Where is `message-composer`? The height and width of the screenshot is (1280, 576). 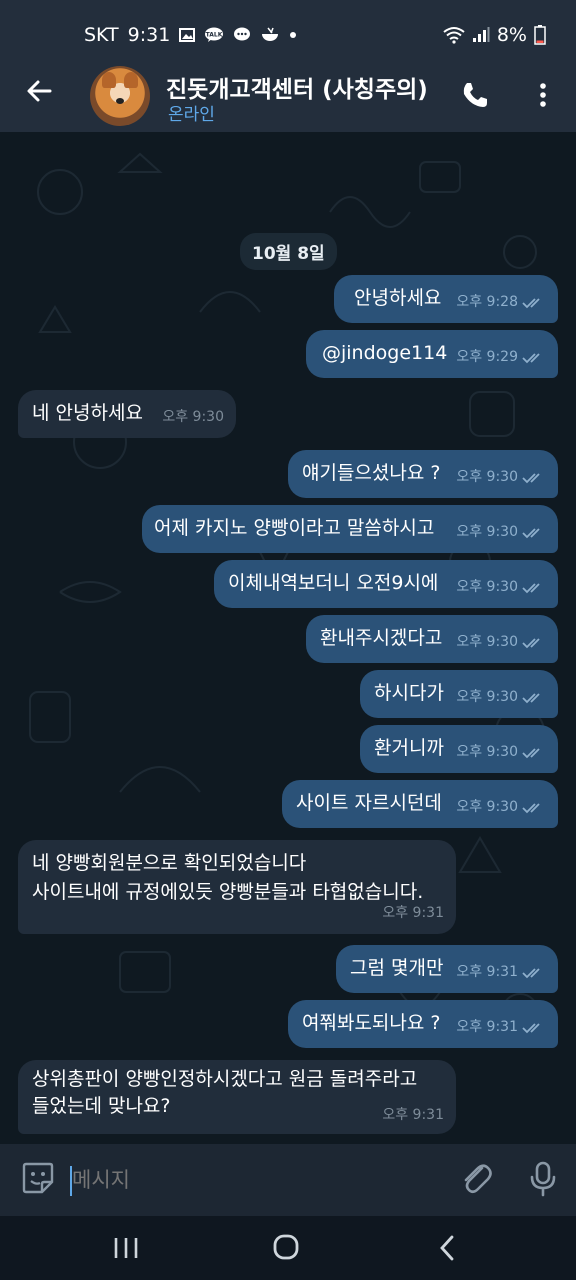 message-composer is located at coordinates (288, 1180).